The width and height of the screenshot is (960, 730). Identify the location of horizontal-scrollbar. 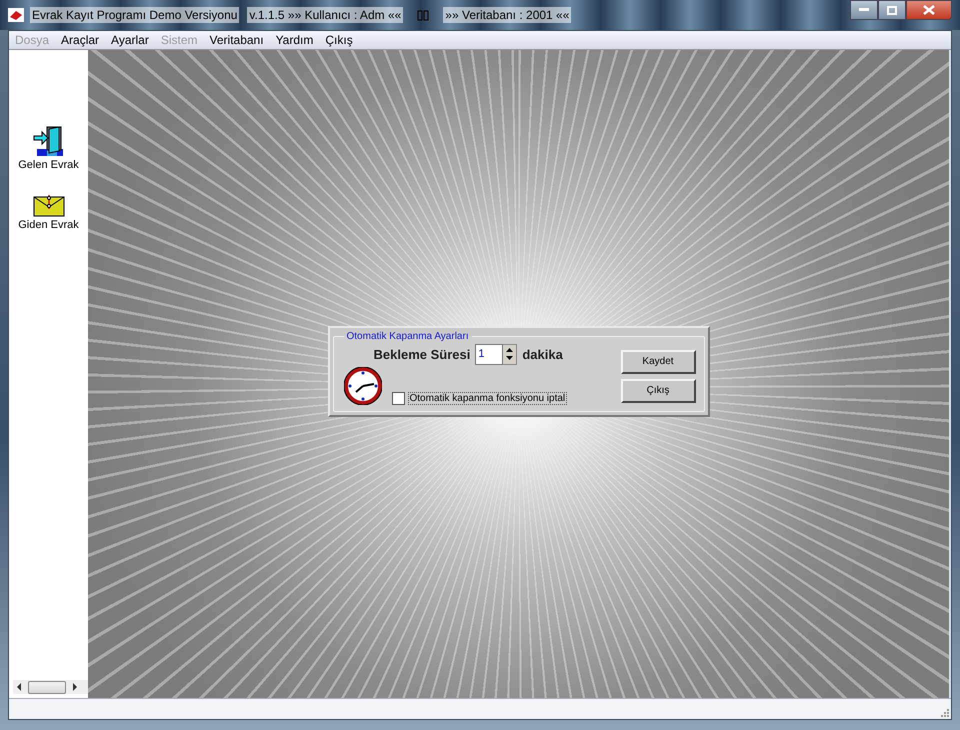
(50, 687).